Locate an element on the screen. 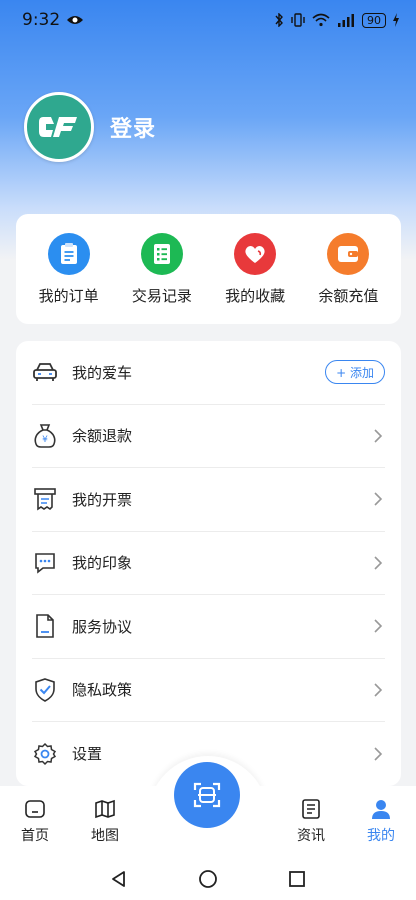 The image size is (416, 900). status-right: 90 is located at coordinates (337, 20).